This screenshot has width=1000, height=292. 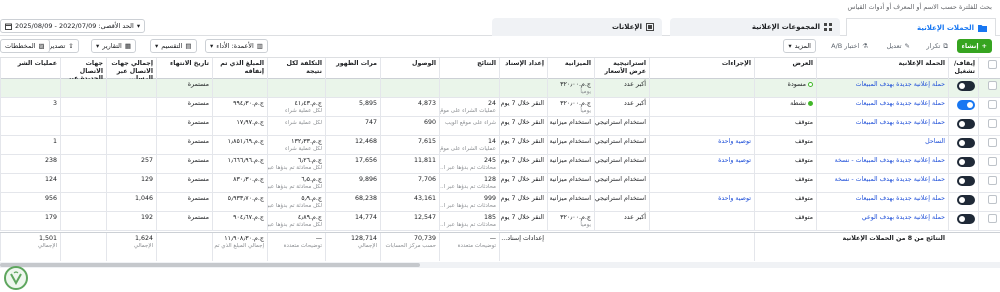 What do you see at coordinates (849, 46) in the screenshot?
I see `ab-test-button: ⚗ اختبار A/B` at bounding box center [849, 46].